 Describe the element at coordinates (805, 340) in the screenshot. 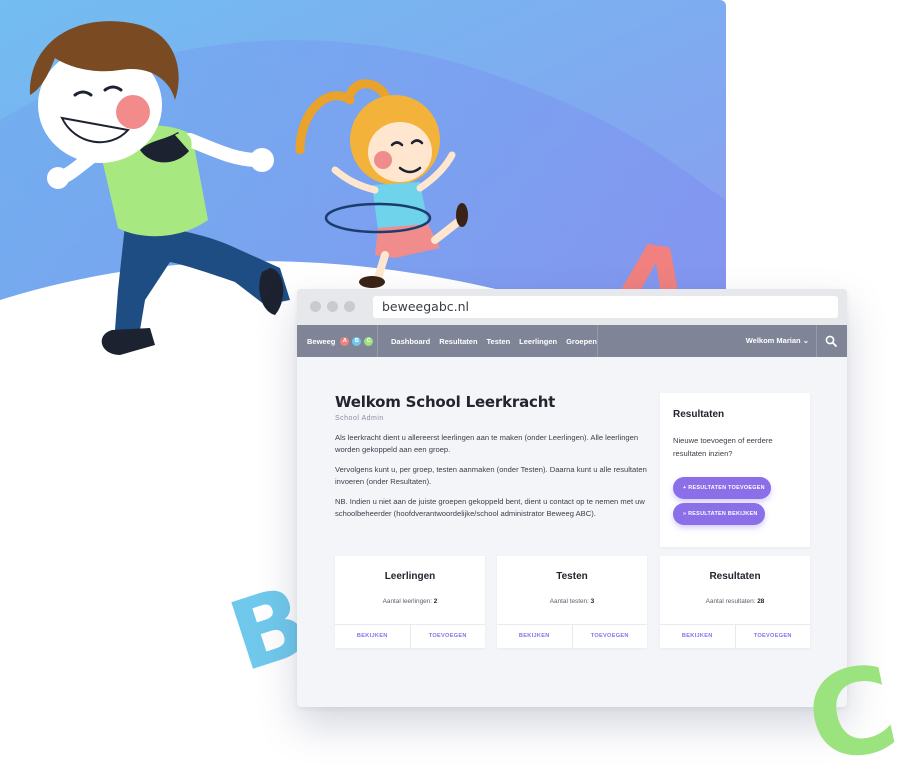

I see `chevron-down-icon: ⌄` at that location.